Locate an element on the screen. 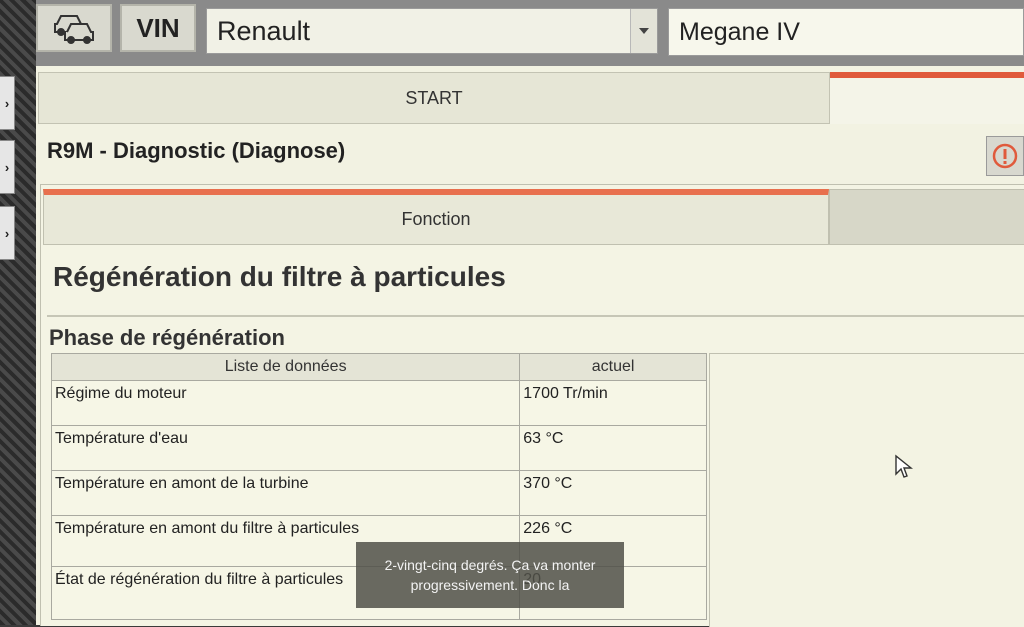 The height and width of the screenshot is (627, 1024). vin-button: VIN is located at coordinates (158, 28).